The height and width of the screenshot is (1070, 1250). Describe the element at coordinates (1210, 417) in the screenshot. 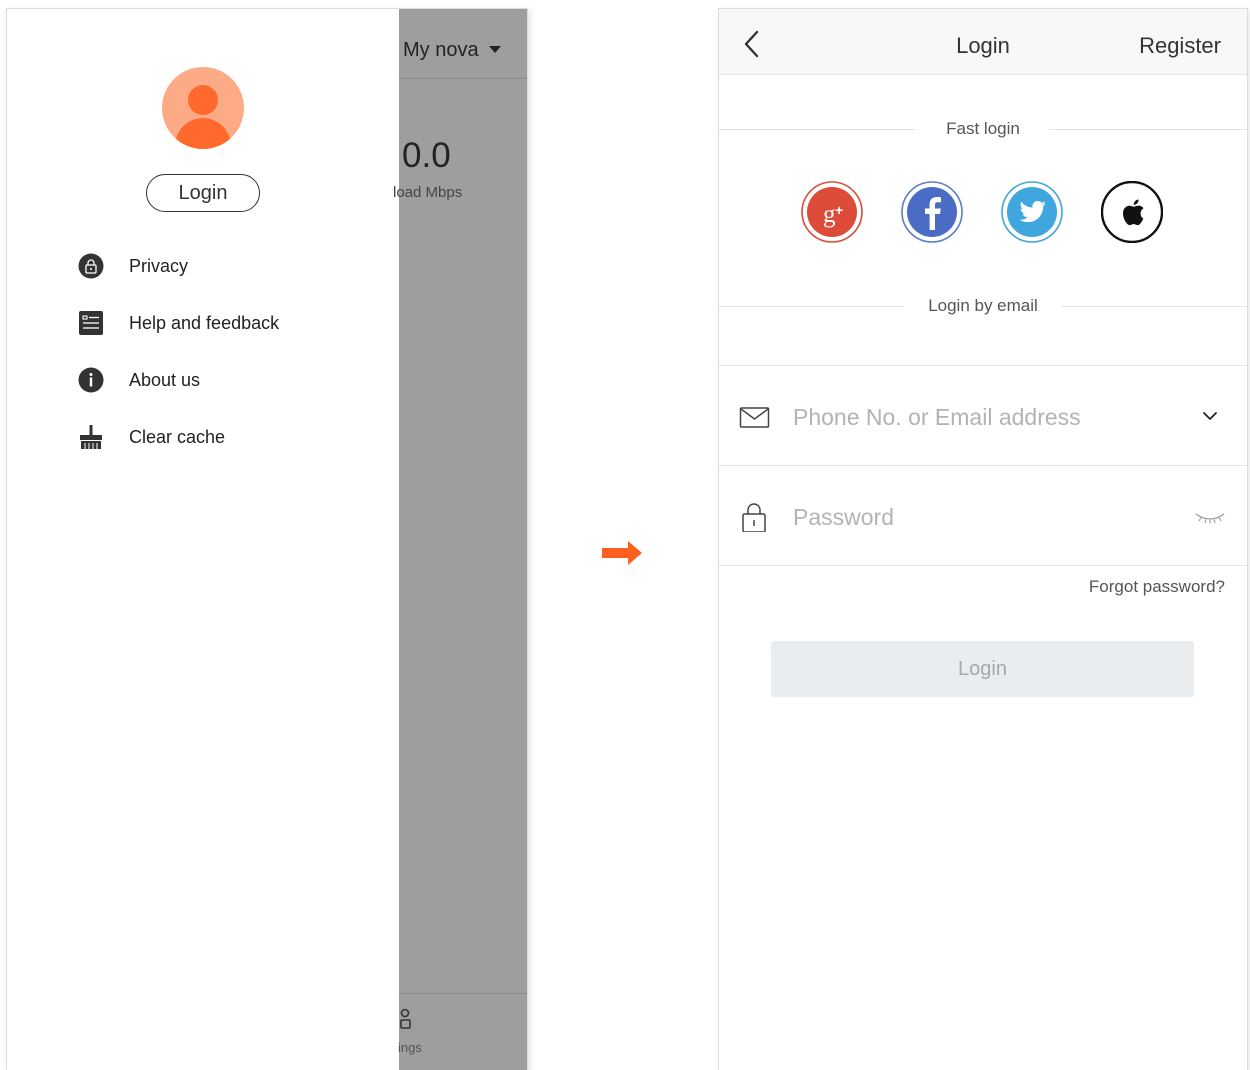

I see `chevron-down-icon` at that location.